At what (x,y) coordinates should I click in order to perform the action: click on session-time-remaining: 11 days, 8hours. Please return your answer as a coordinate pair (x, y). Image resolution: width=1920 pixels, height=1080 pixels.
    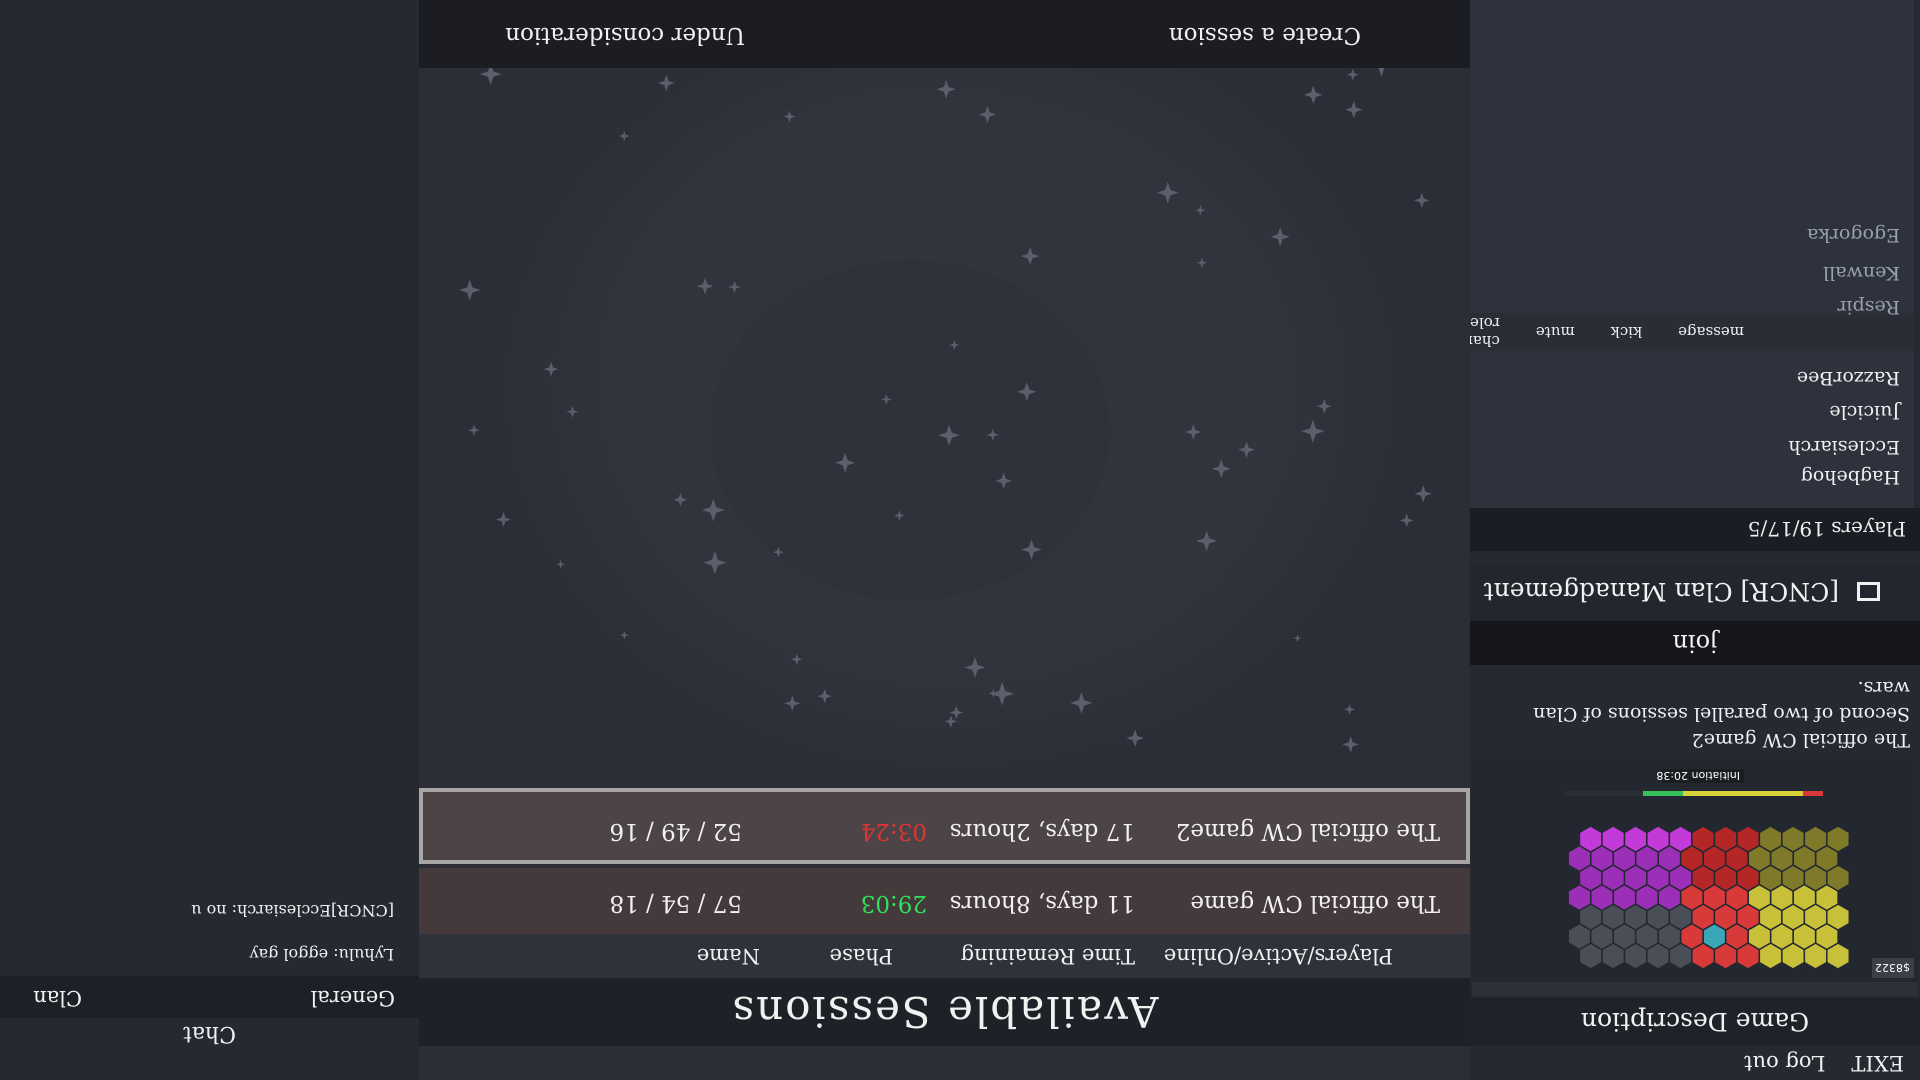
    Looking at the image, I should click on (1042, 903).